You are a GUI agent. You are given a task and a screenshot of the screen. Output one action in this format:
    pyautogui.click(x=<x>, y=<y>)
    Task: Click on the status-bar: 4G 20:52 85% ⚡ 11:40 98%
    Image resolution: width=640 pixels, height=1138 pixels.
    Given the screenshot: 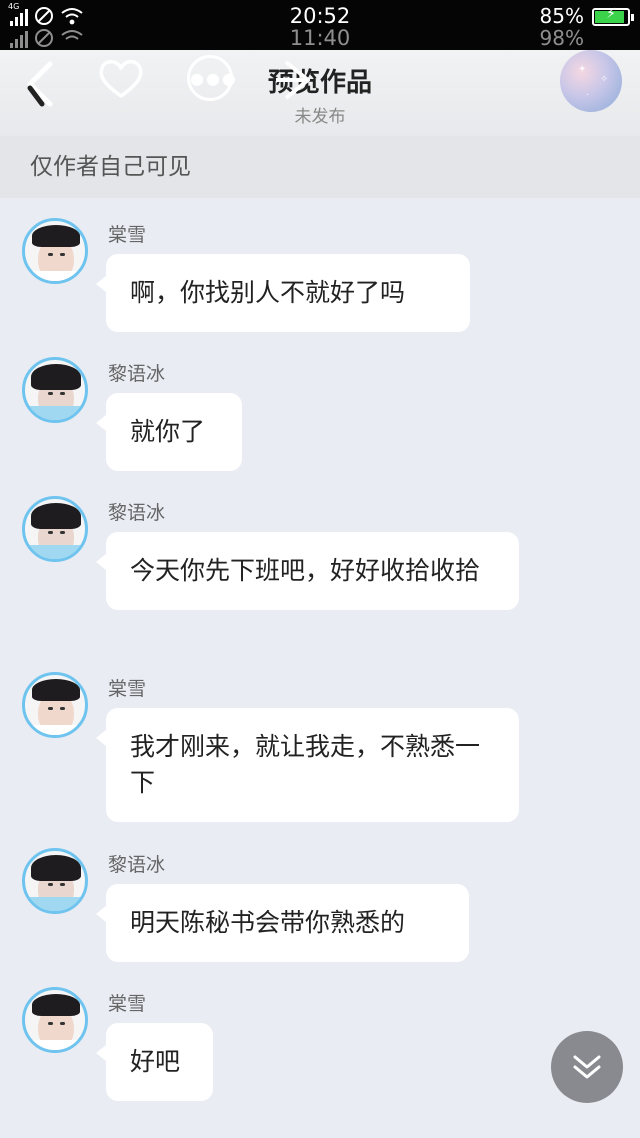 What is the action you would take?
    pyautogui.click(x=320, y=25)
    